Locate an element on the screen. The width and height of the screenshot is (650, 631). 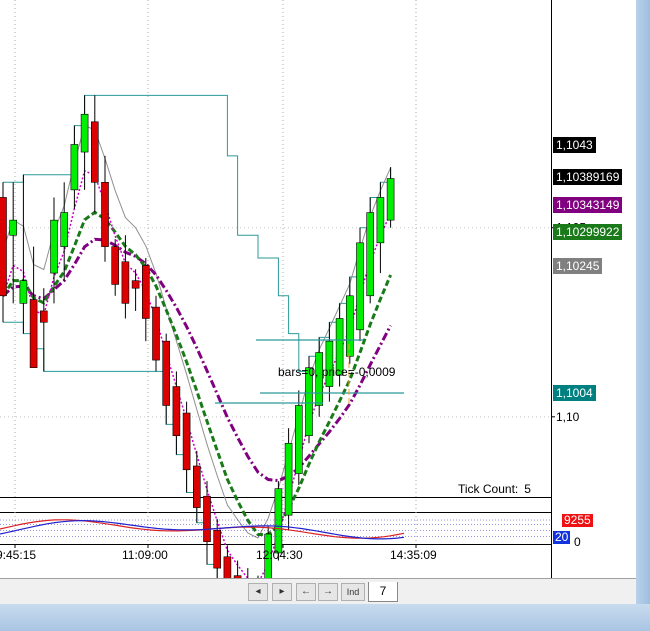
price-label-1: 1,10389169 is located at coordinates (588, 177).